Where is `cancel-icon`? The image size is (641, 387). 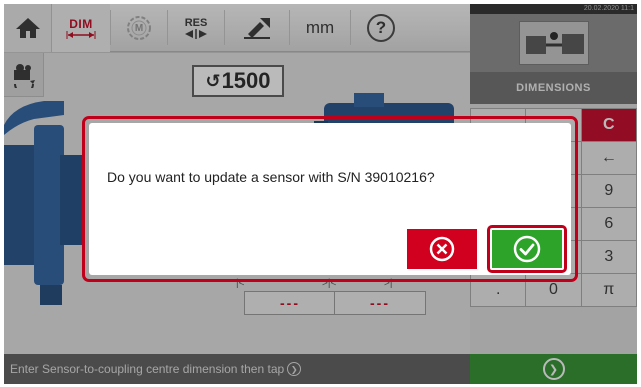
cancel-icon is located at coordinates (442, 249).